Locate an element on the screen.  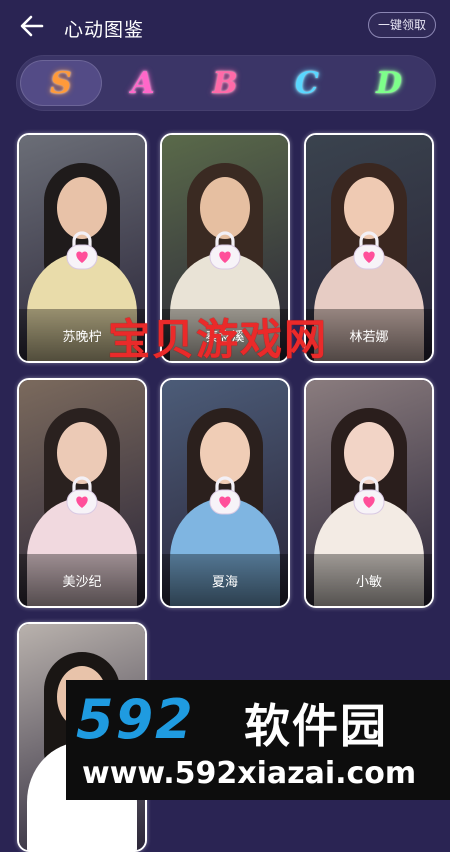
watermark-banner: 592 软件园 www.592xiazai.com is located at coordinates (258, 740).